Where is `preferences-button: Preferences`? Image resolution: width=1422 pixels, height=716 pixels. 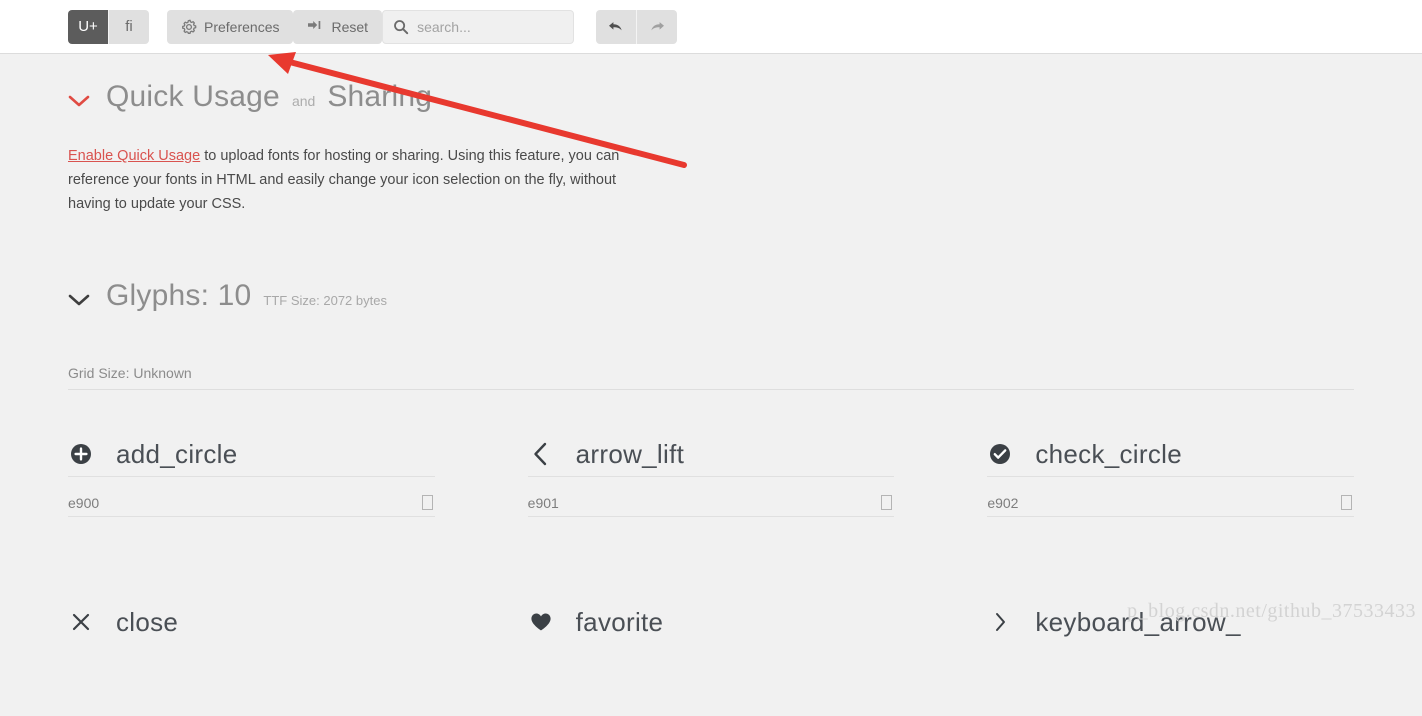
preferences-button: Preferences is located at coordinates (230, 26).